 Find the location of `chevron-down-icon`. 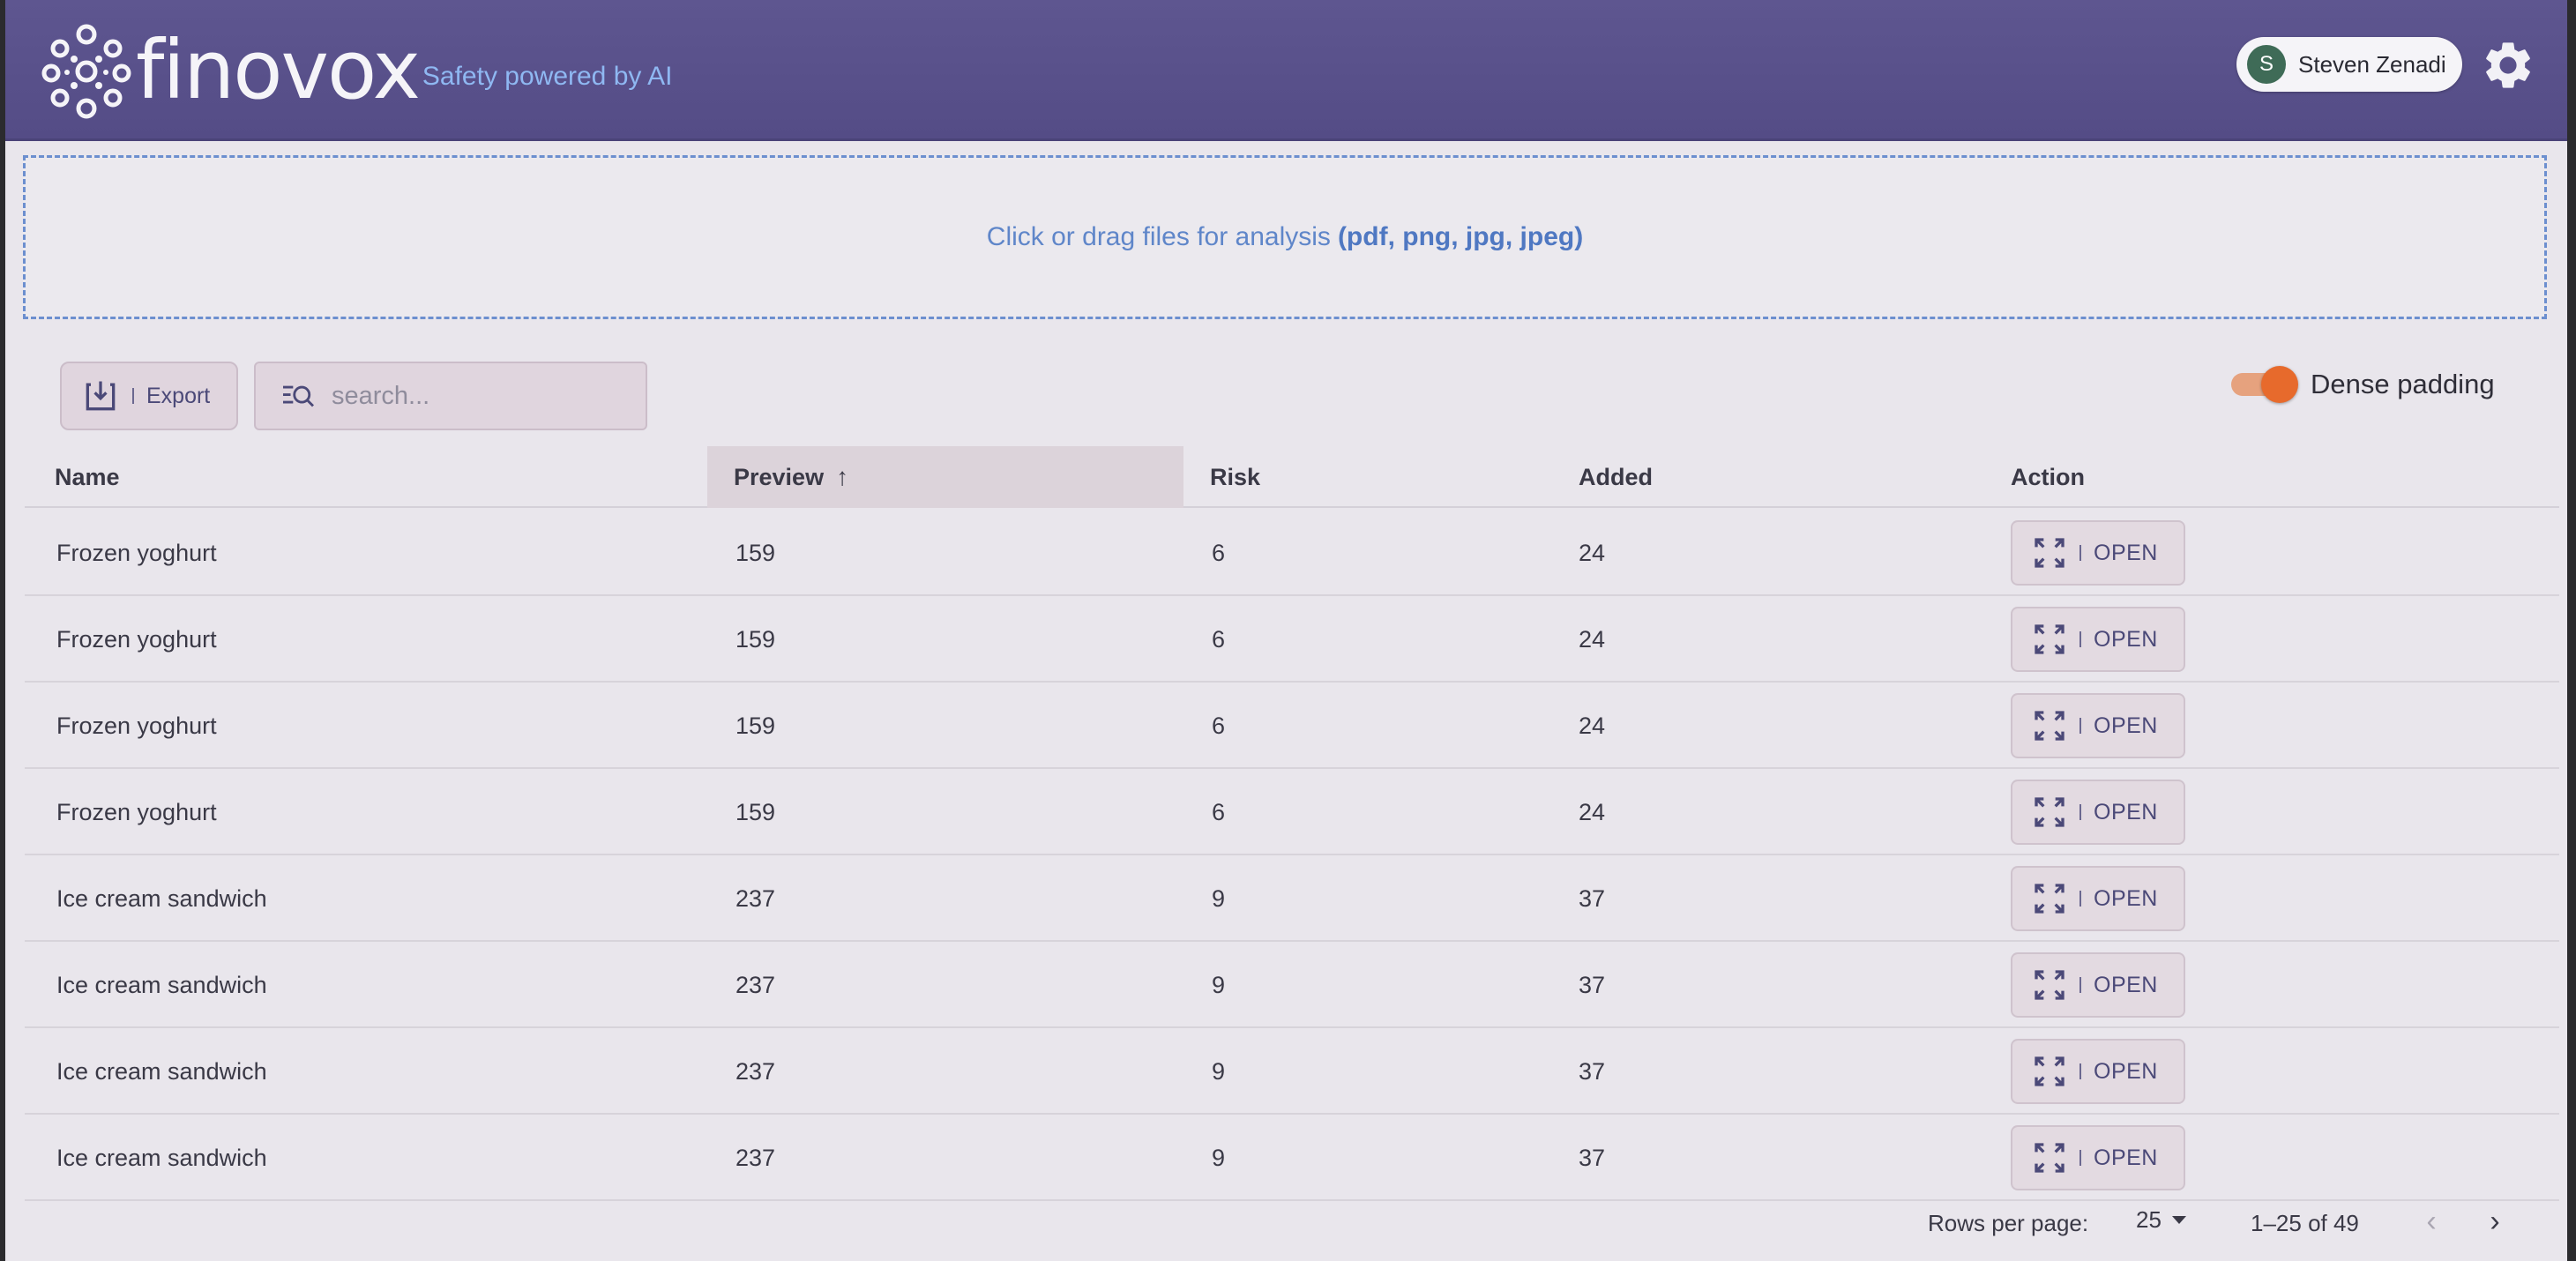

chevron-down-icon is located at coordinates (2178, 1220).